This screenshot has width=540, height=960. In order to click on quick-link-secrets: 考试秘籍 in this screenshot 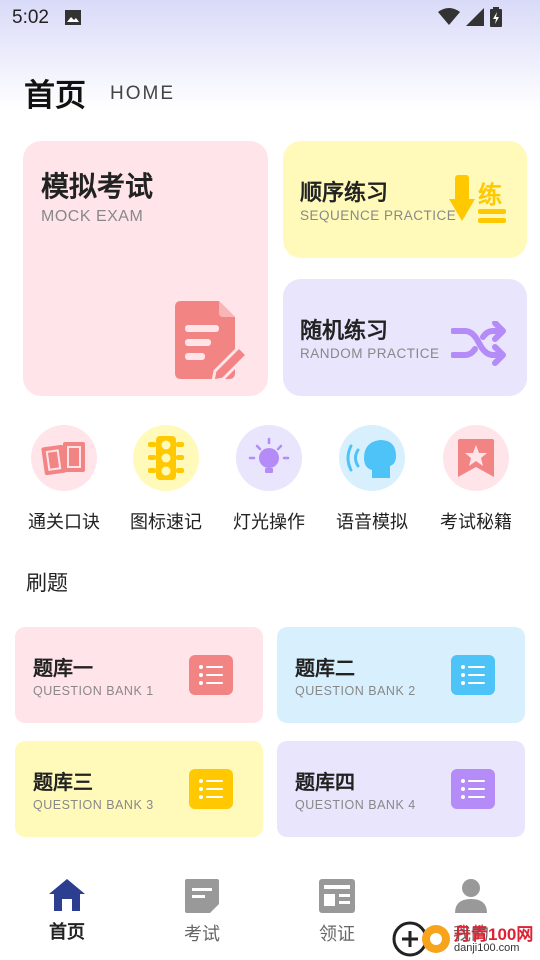, I will do `click(476, 480)`.